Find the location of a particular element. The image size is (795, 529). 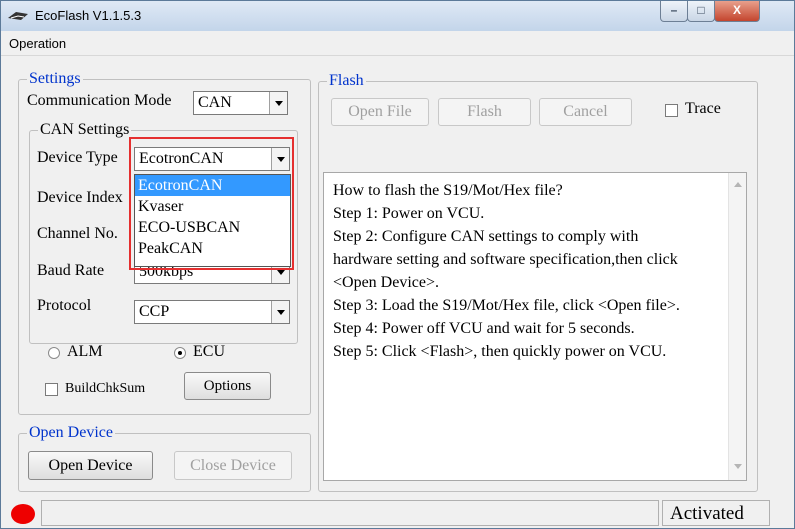

trace-label: Trace is located at coordinates (703, 108).